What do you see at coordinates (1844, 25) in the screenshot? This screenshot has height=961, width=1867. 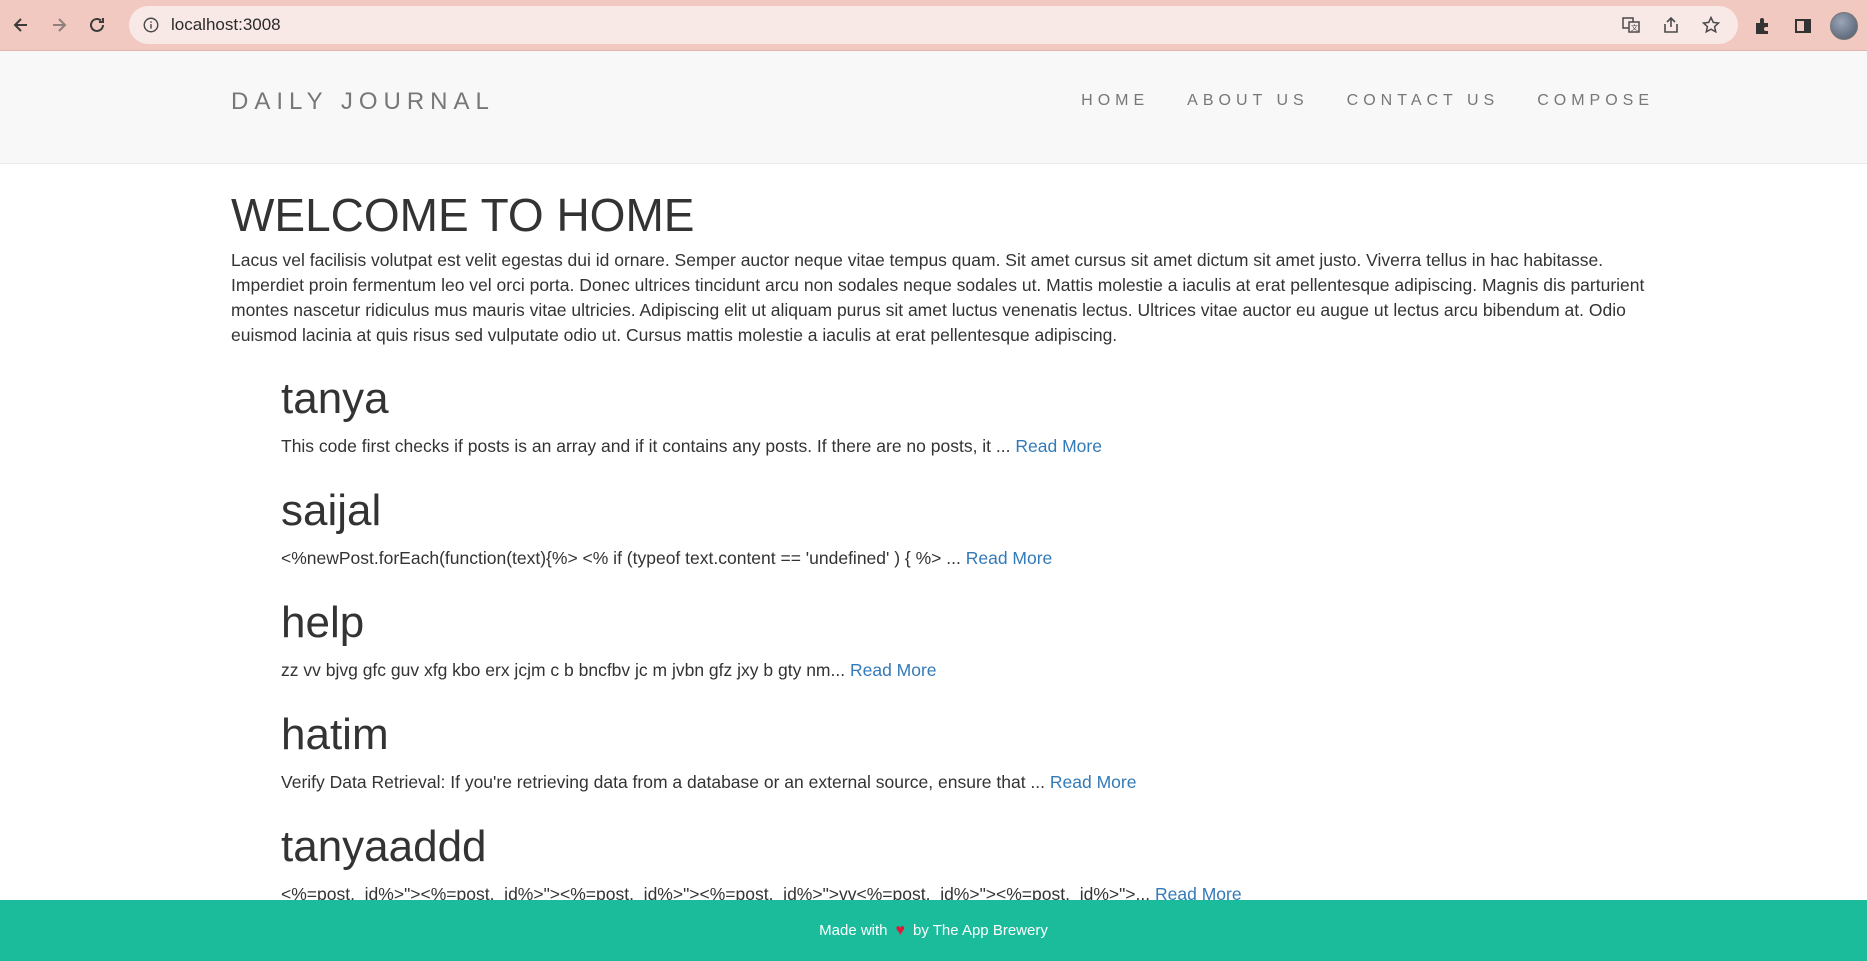 I see `profile-avatar` at bounding box center [1844, 25].